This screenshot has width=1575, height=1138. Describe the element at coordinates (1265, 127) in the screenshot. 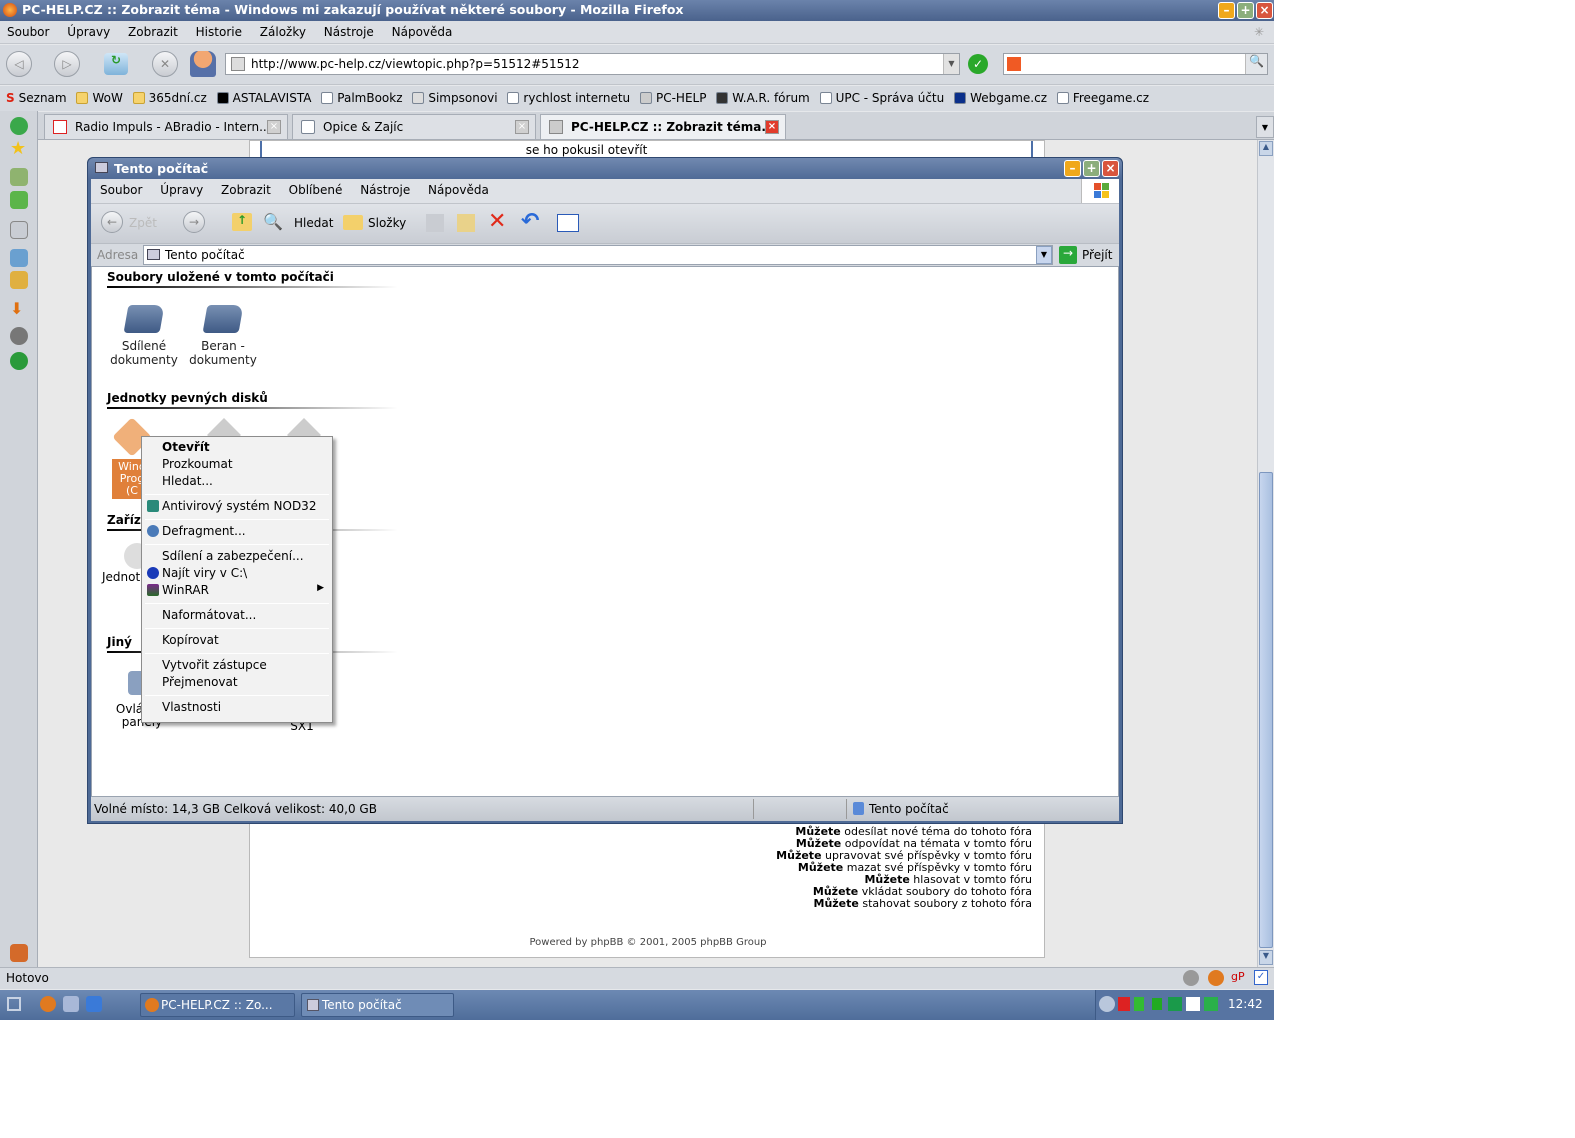

I see `tab-list-button: ▼` at that location.